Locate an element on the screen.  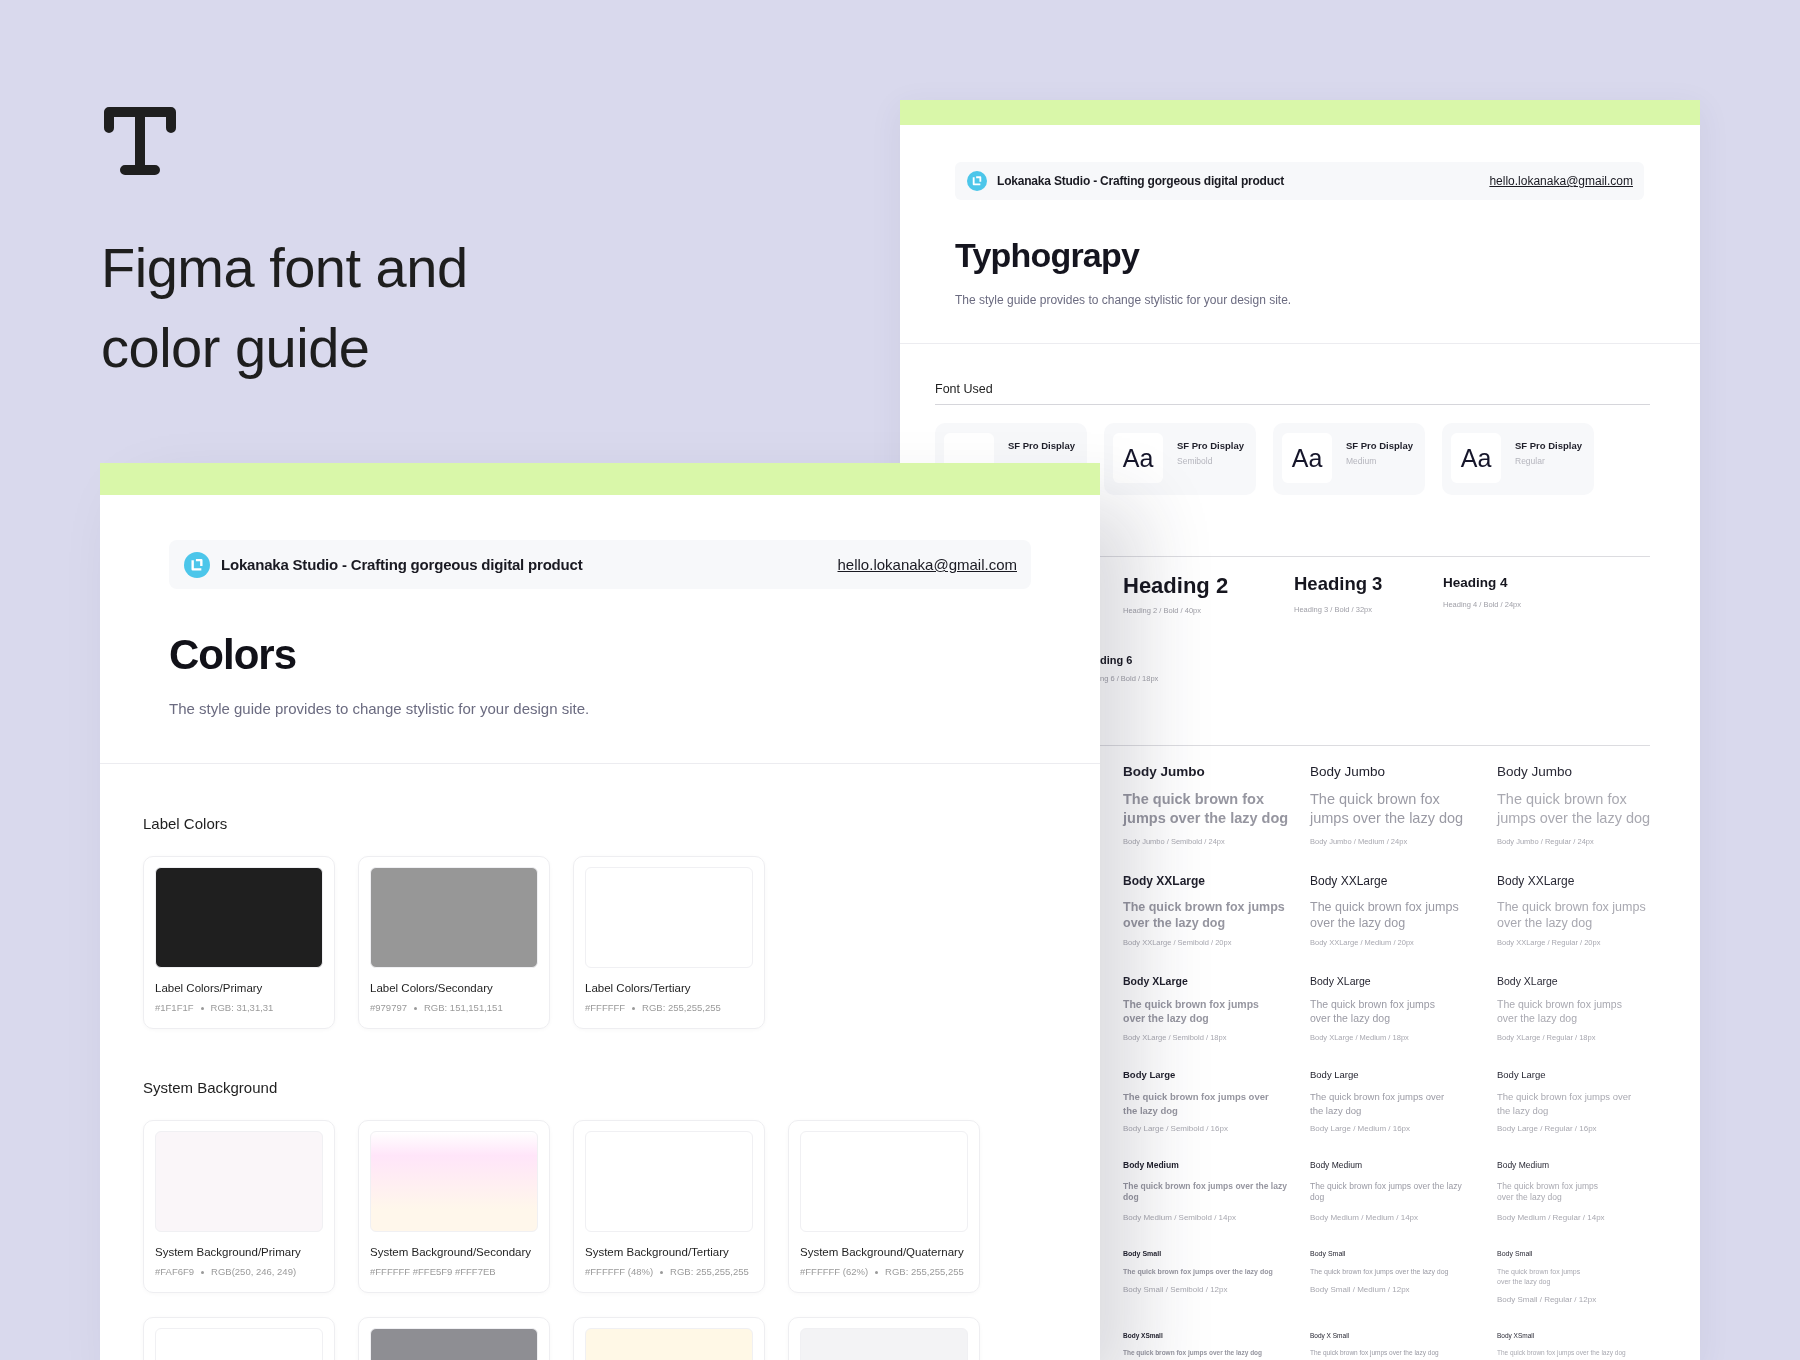
hex-code: #FAF6F9 is located at coordinates (175, 1272).